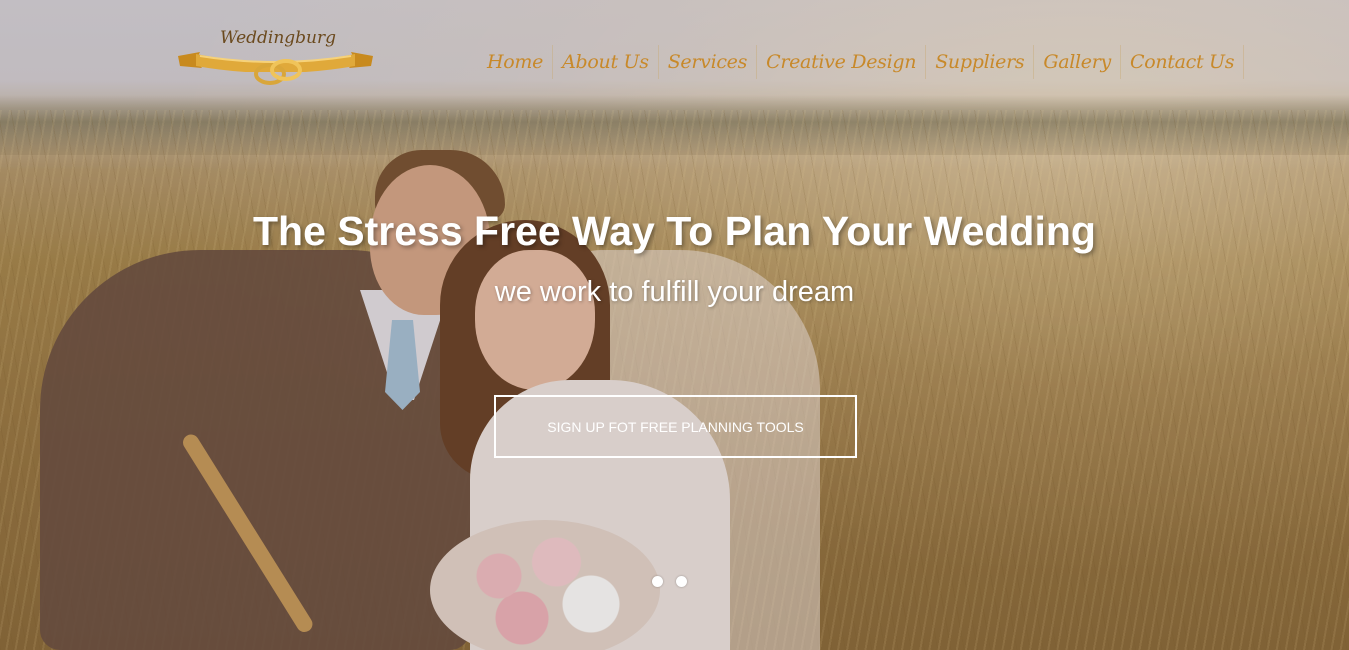  What do you see at coordinates (675, 426) in the screenshot?
I see `signup-button: SIGN UP FOT FREE PLANNING TOOLS` at bounding box center [675, 426].